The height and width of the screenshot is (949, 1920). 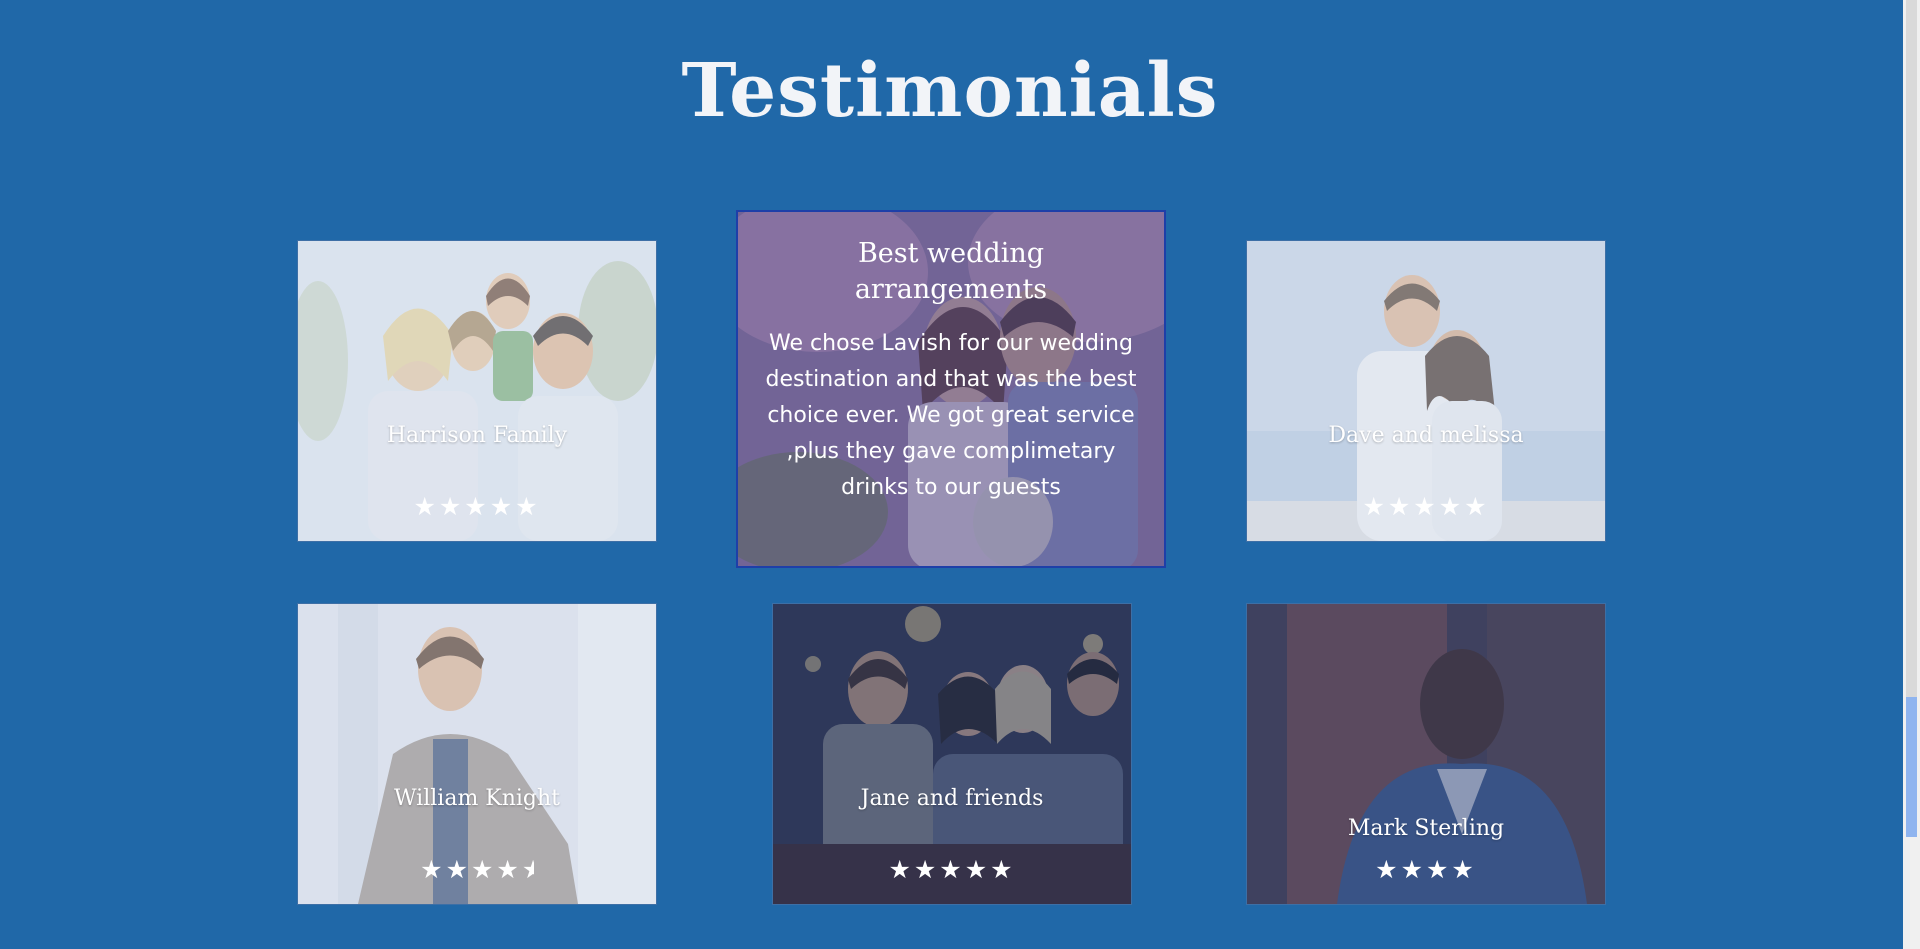 What do you see at coordinates (950, 91) in the screenshot?
I see `page-title: Testimonials` at bounding box center [950, 91].